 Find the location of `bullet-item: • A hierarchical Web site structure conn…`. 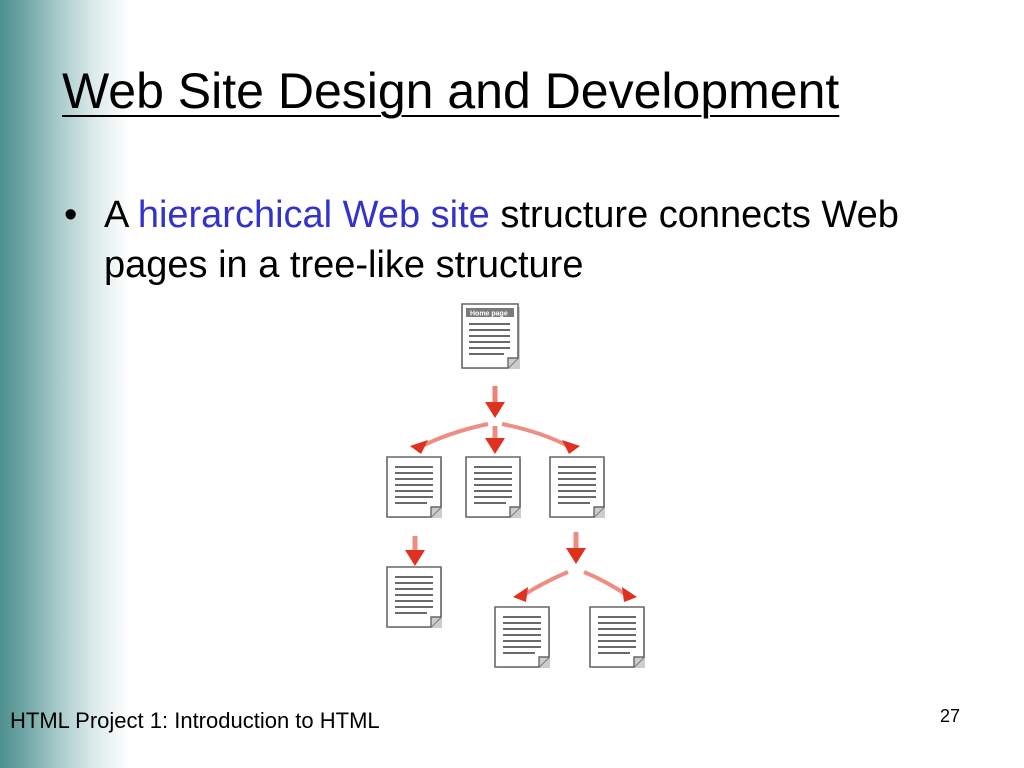

bullet-item: • A hierarchical Web site structure conn… is located at coordinates (520, 240).